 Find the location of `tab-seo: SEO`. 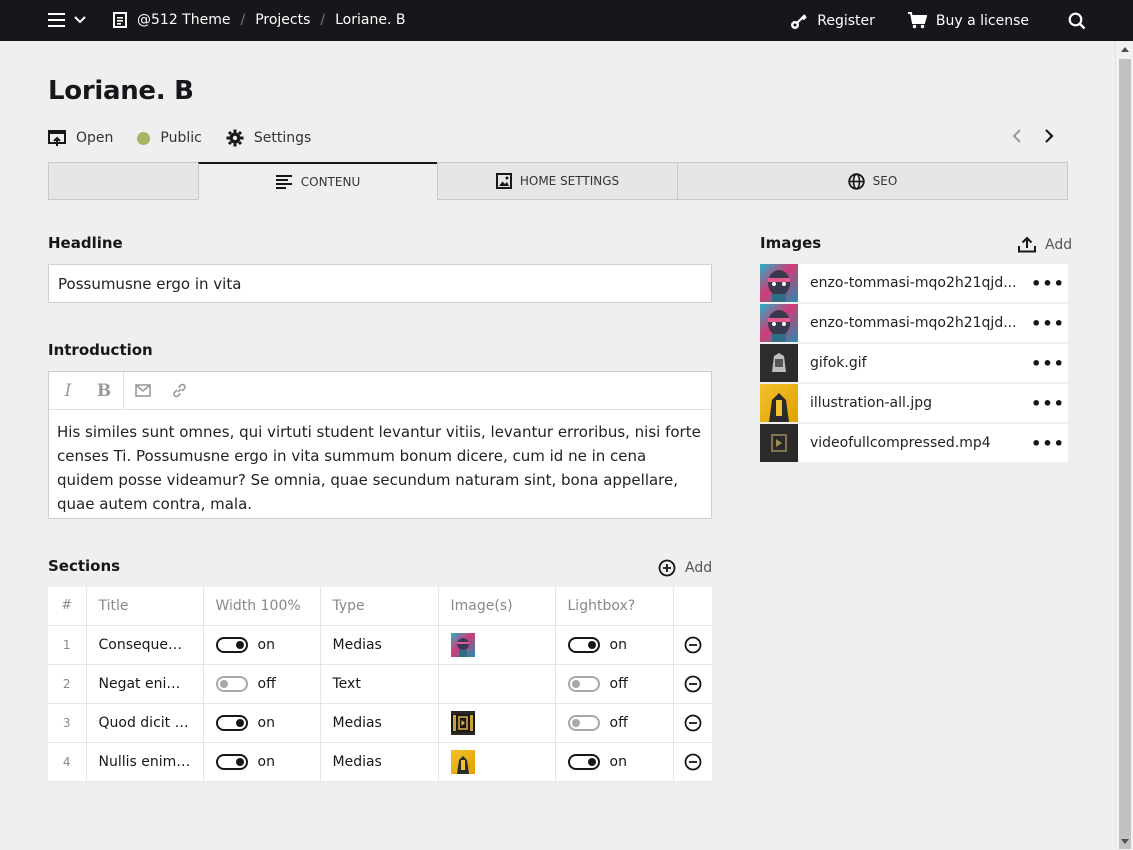

tab-seo: SEO is located at coordinates (872, 181).